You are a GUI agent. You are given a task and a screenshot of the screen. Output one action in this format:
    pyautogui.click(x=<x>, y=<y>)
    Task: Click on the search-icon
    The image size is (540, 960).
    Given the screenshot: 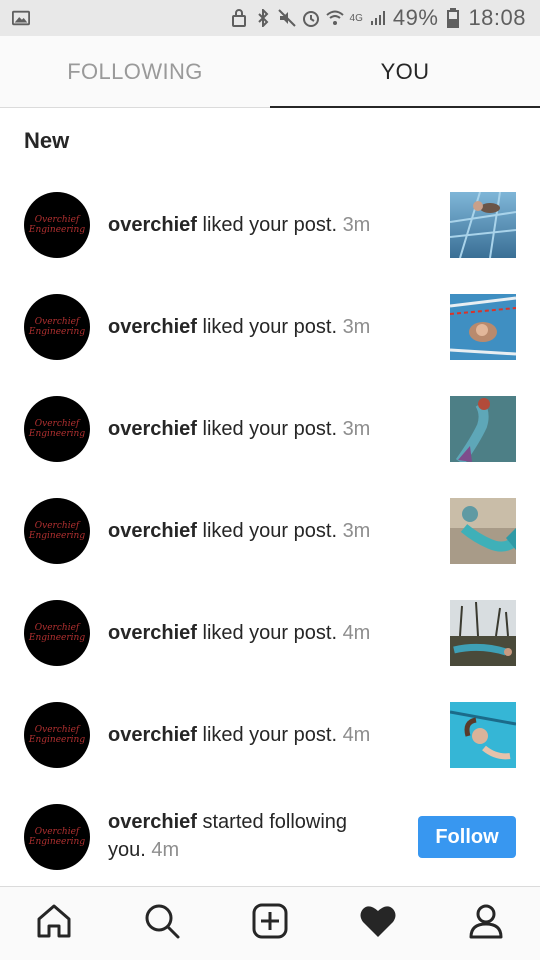 What is the action you would take?
    pyautogui.click(x=162, y=923)
    